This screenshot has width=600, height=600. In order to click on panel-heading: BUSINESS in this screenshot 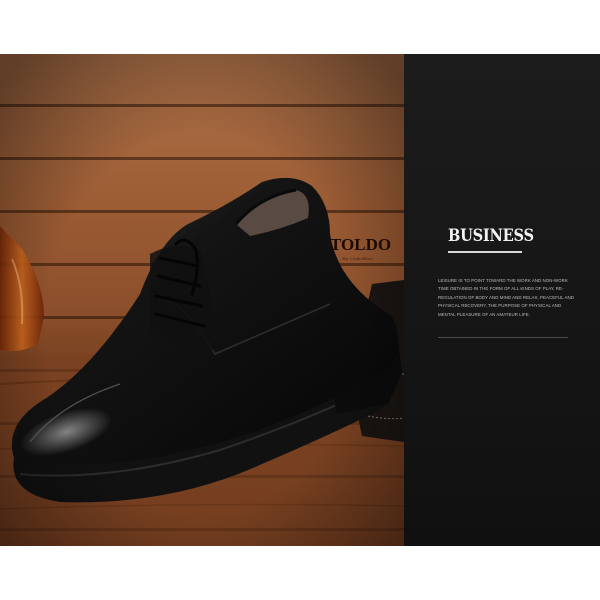, I will do `click(491, 236)`.